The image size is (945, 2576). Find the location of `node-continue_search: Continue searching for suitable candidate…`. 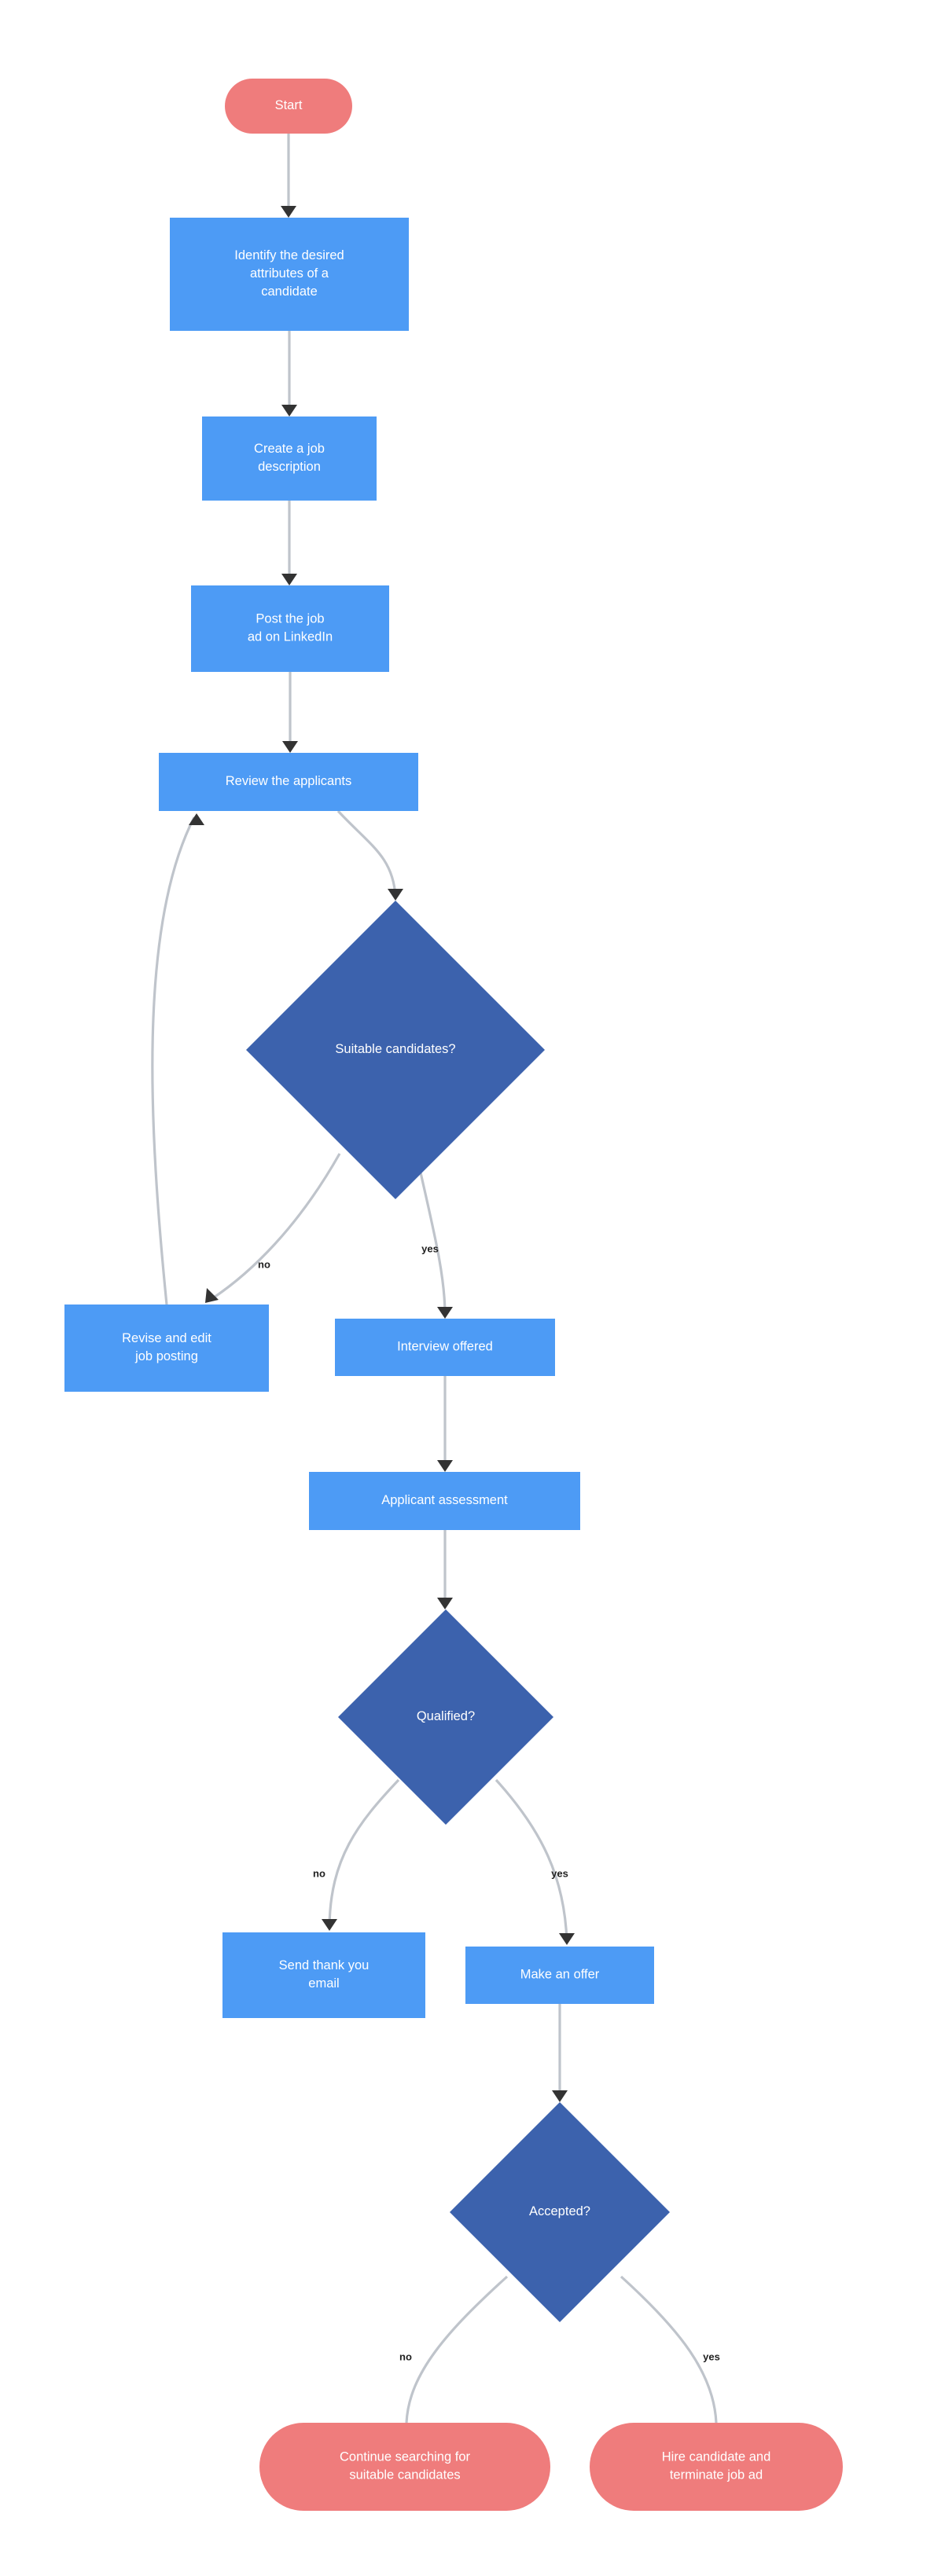

node-continue_search: Continue searching for suitable candidate… is located at coordinates (404, 2467).